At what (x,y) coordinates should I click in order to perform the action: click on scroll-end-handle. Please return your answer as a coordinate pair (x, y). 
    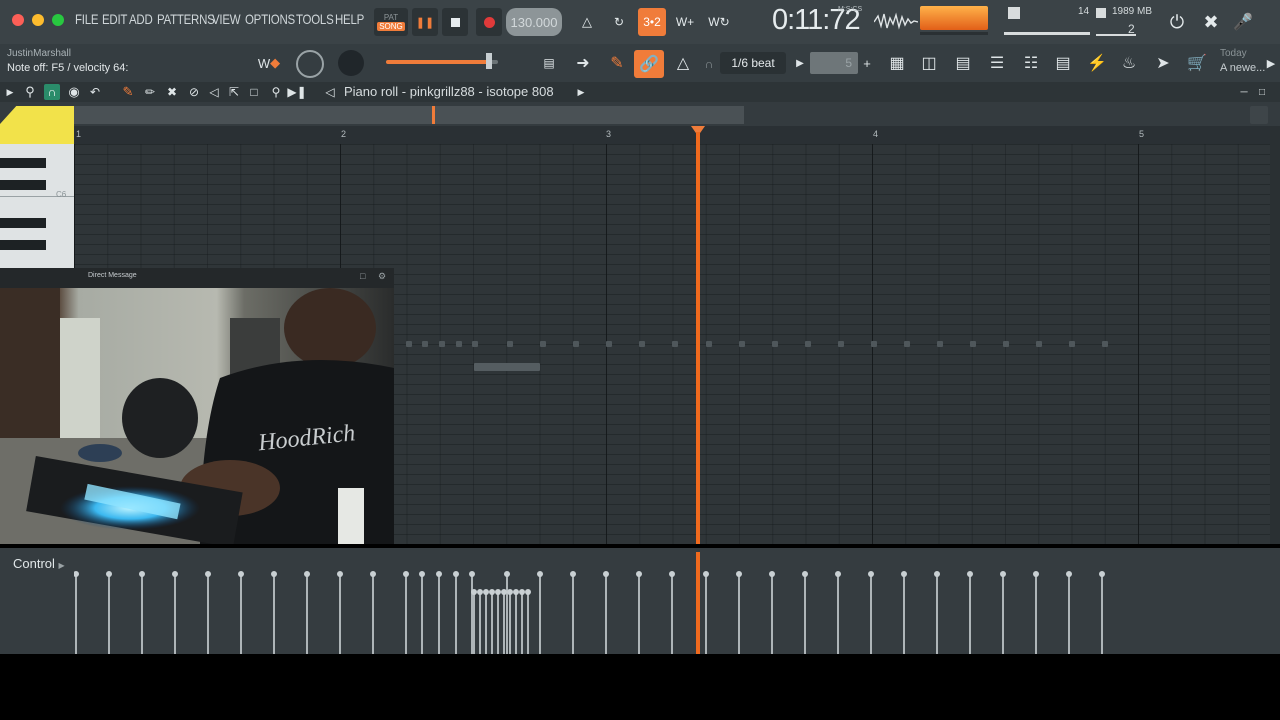
    Looking at the image, I should click on (1259, 115).